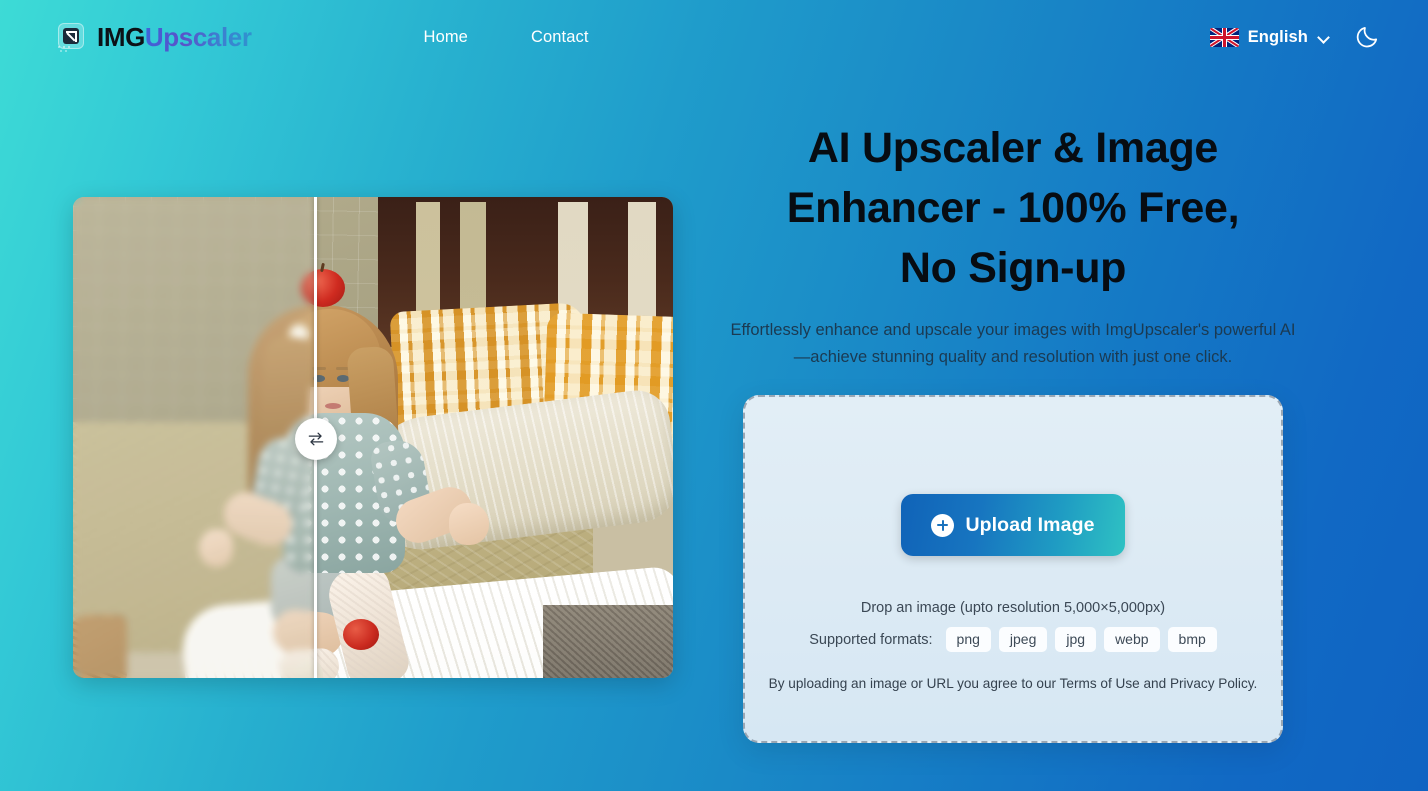 The height and width of the screenshot is (791, 1428). I want to click on upload-button-label: Upload Image, so click(1030, 524).